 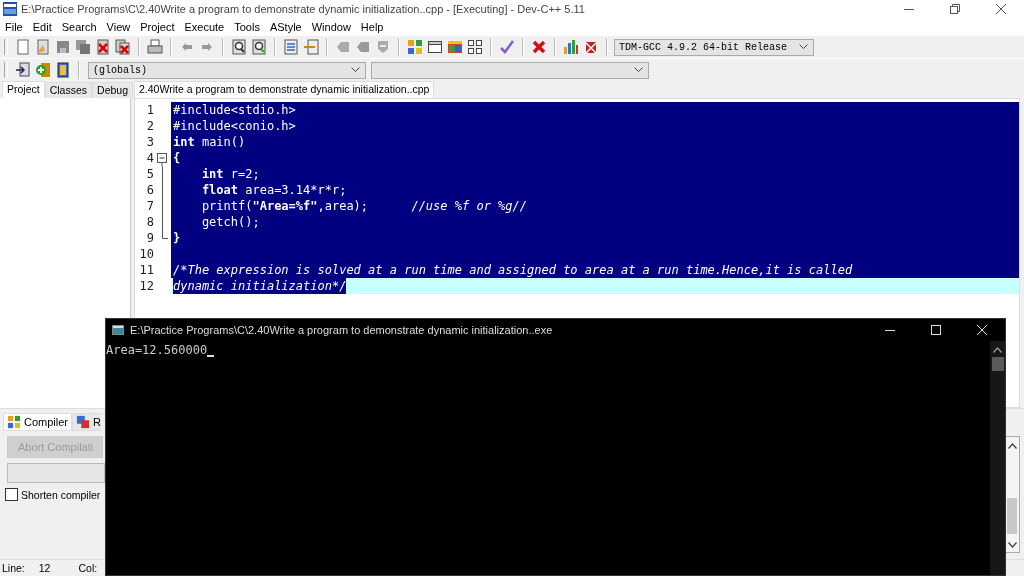 I want to click on bookmark-icon, so click(x=363, y=47).